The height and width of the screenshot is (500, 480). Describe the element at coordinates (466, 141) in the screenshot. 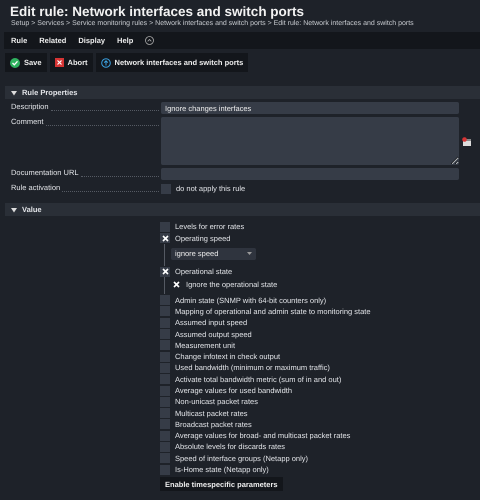

I see `insert-date-icon` at that location.